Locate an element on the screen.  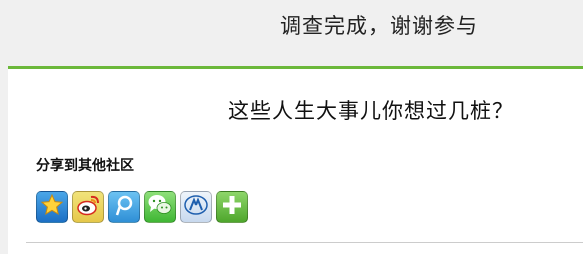
share-toolbar is located at coordinates (142, 208).